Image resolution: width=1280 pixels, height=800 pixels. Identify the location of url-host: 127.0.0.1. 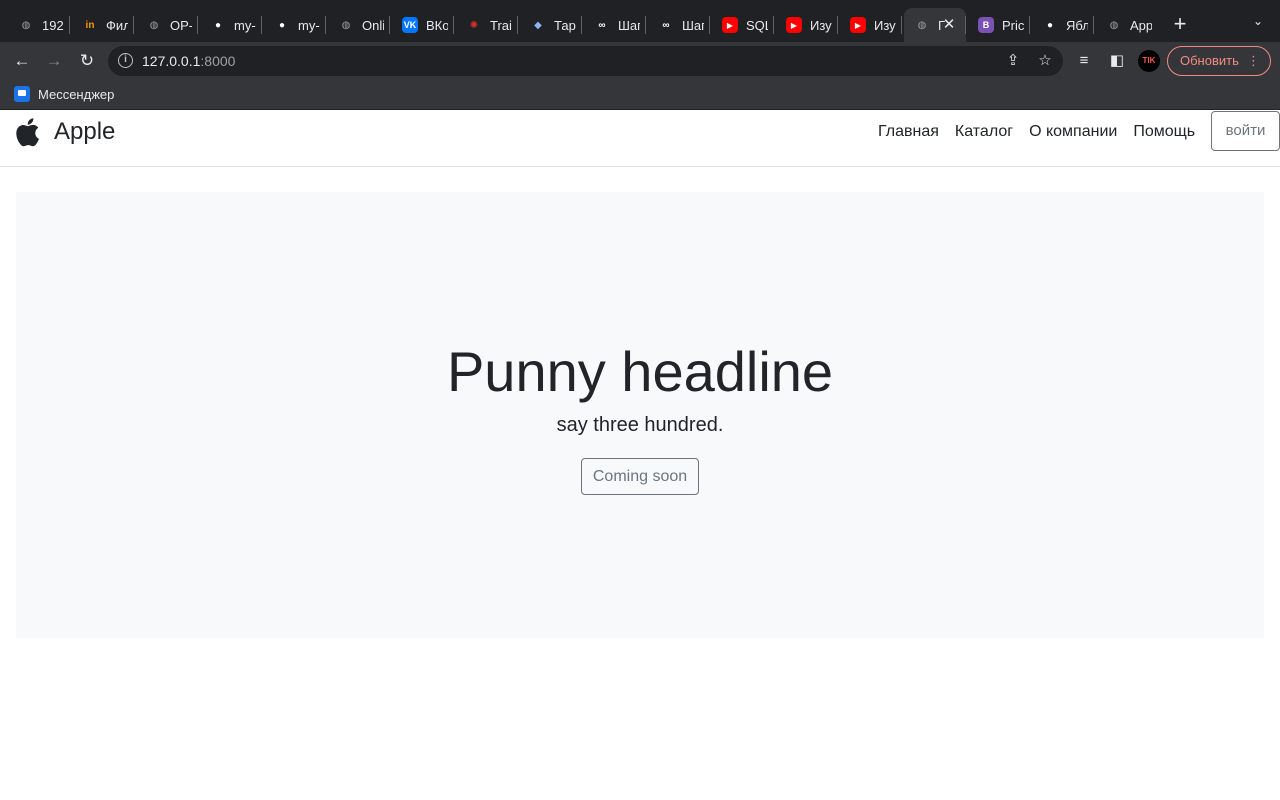
(171, 61).